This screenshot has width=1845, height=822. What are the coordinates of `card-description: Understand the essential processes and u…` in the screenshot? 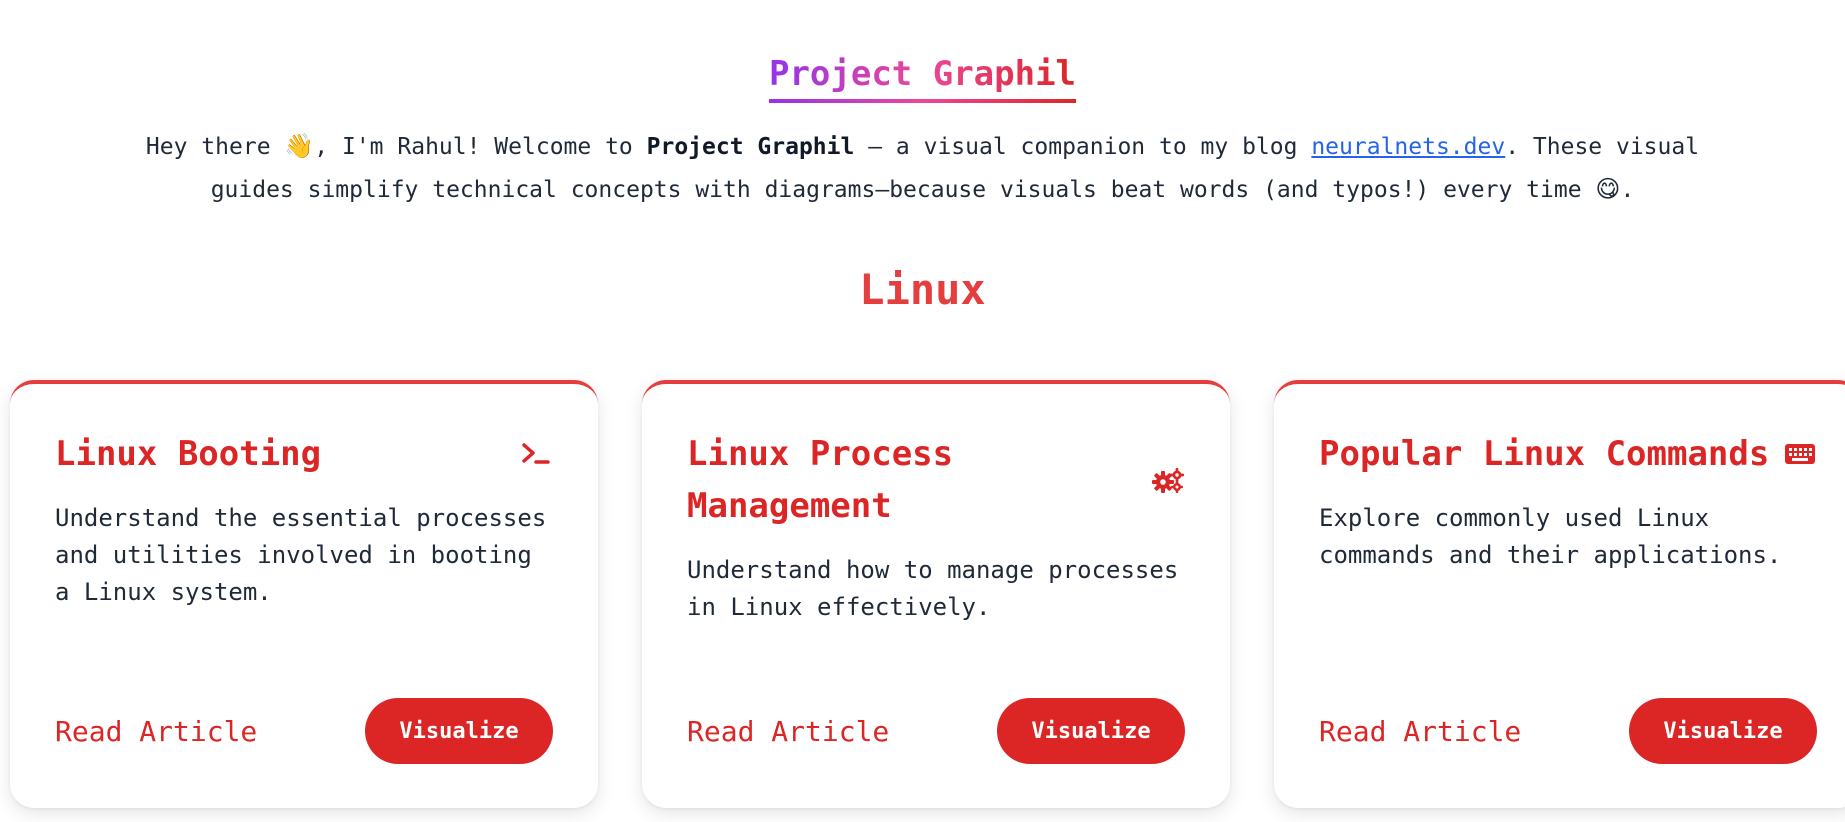 It's located at (301, 555).